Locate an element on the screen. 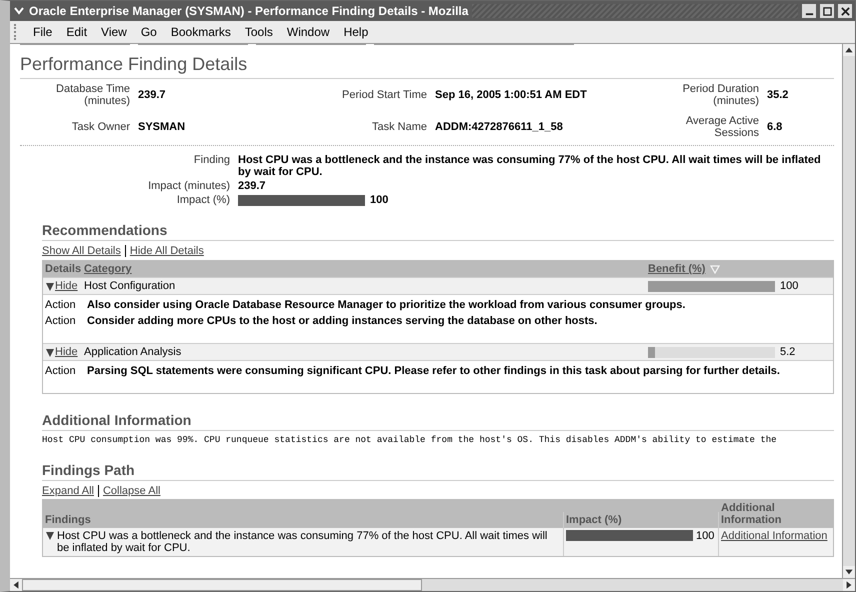  link: Hide All Details is located at coordinates (167, 251).